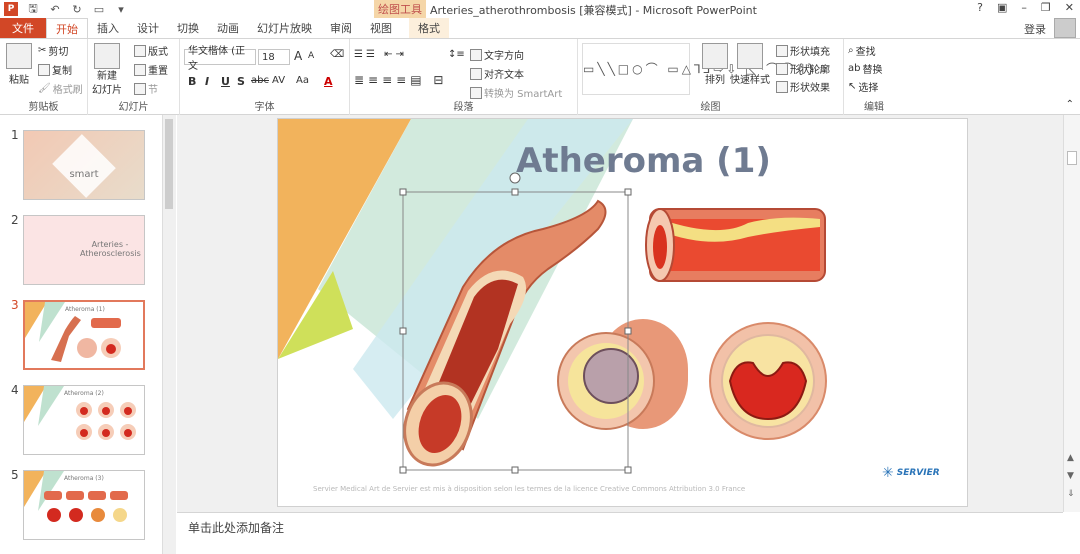  I want to click on tab-slideshow: 幻灯片放映, so click(284, 28).